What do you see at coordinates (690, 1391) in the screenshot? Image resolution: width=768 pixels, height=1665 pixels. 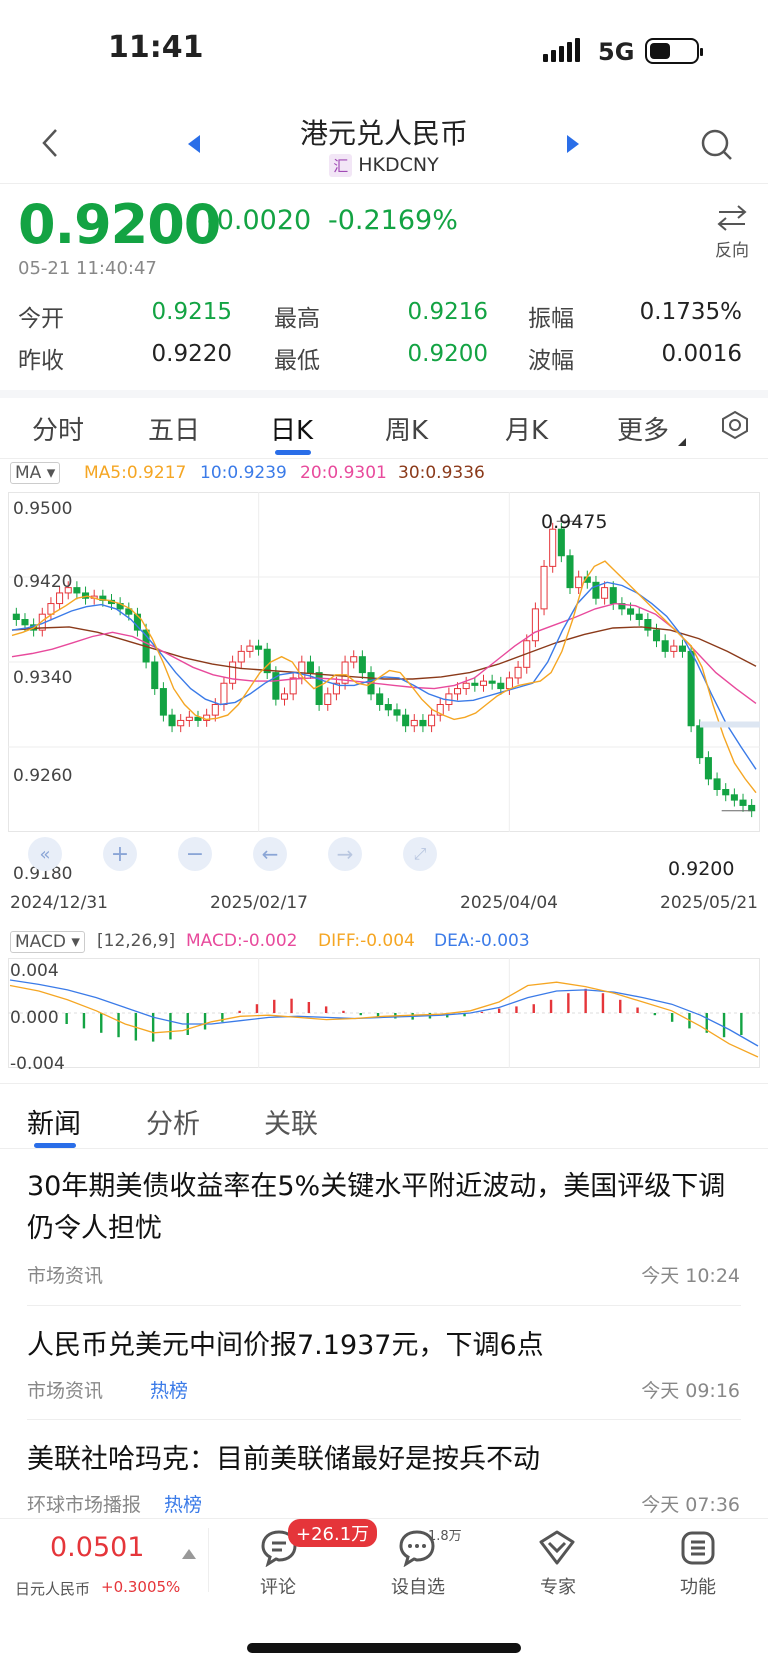 I see `news-time: 今天 09:16` at bounding box center [690, 1391].